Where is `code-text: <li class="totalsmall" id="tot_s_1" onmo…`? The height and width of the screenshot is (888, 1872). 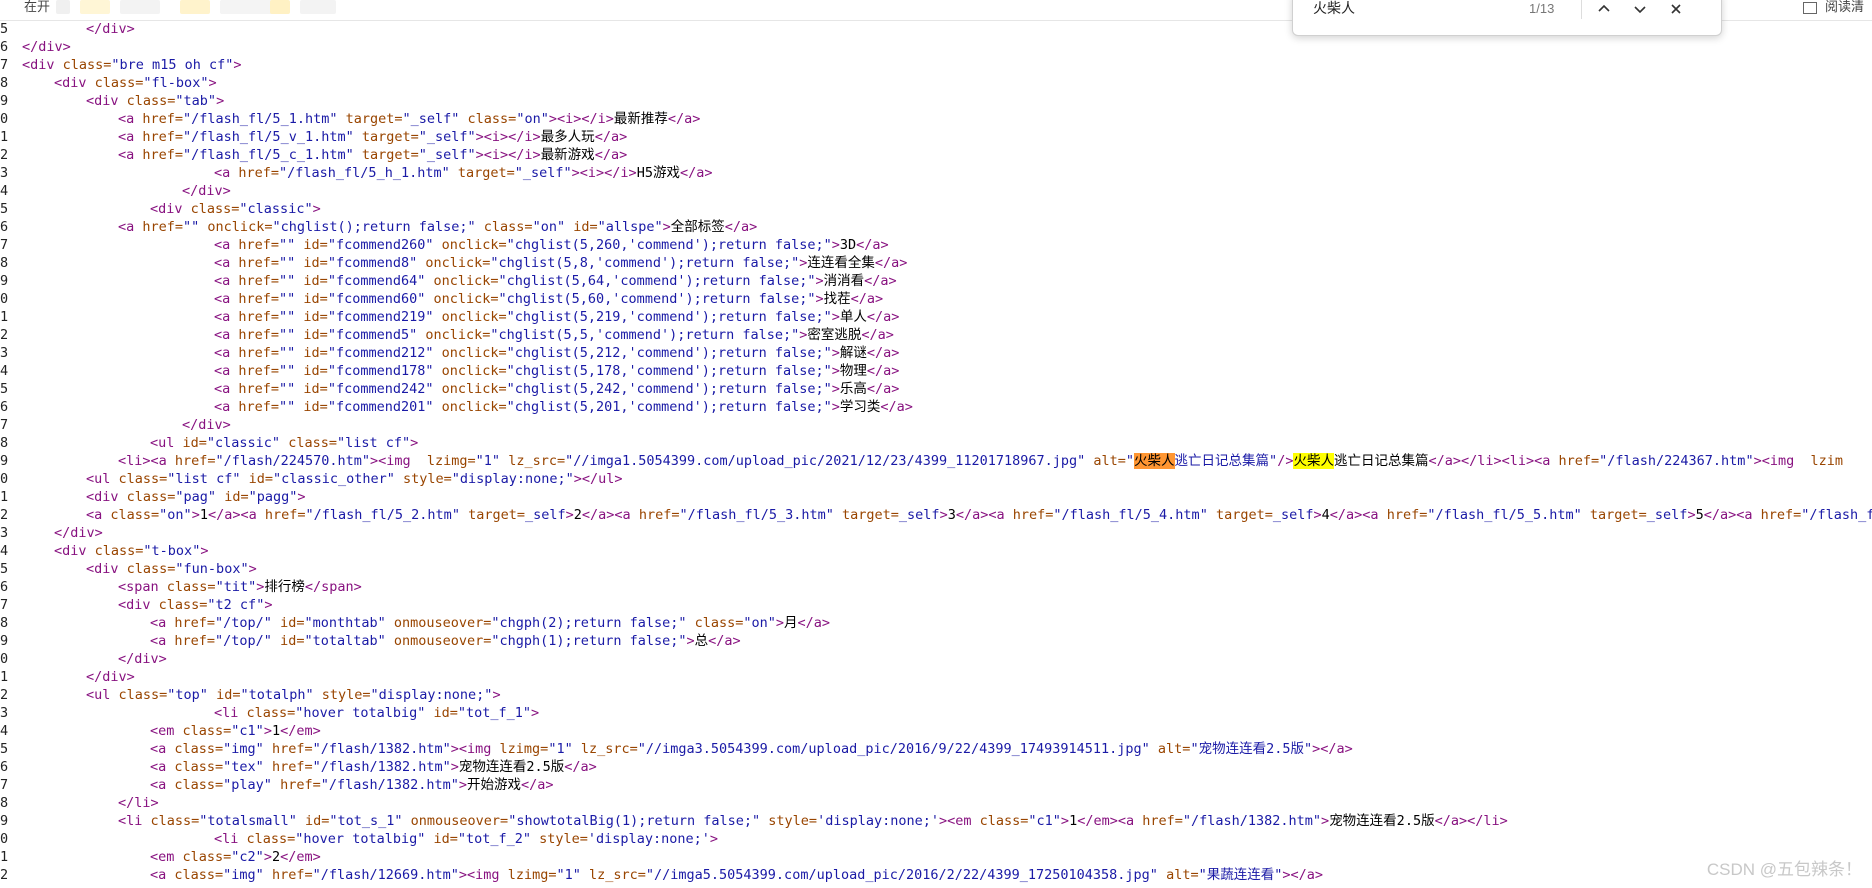
code-text: <li class="totalsmall" id="tot_s_1" onmo… is located at coordinates (813, 821).